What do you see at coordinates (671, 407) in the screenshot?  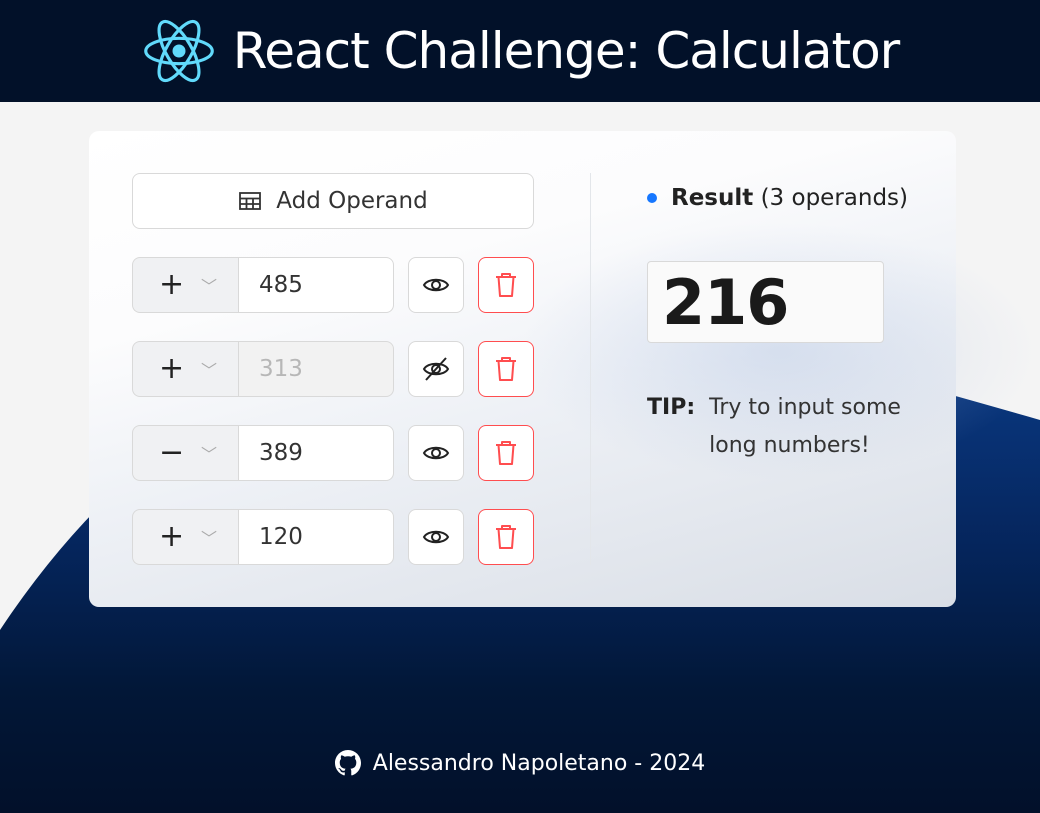 I see `tip-label: TIP:` at bounding box center [671, 407].